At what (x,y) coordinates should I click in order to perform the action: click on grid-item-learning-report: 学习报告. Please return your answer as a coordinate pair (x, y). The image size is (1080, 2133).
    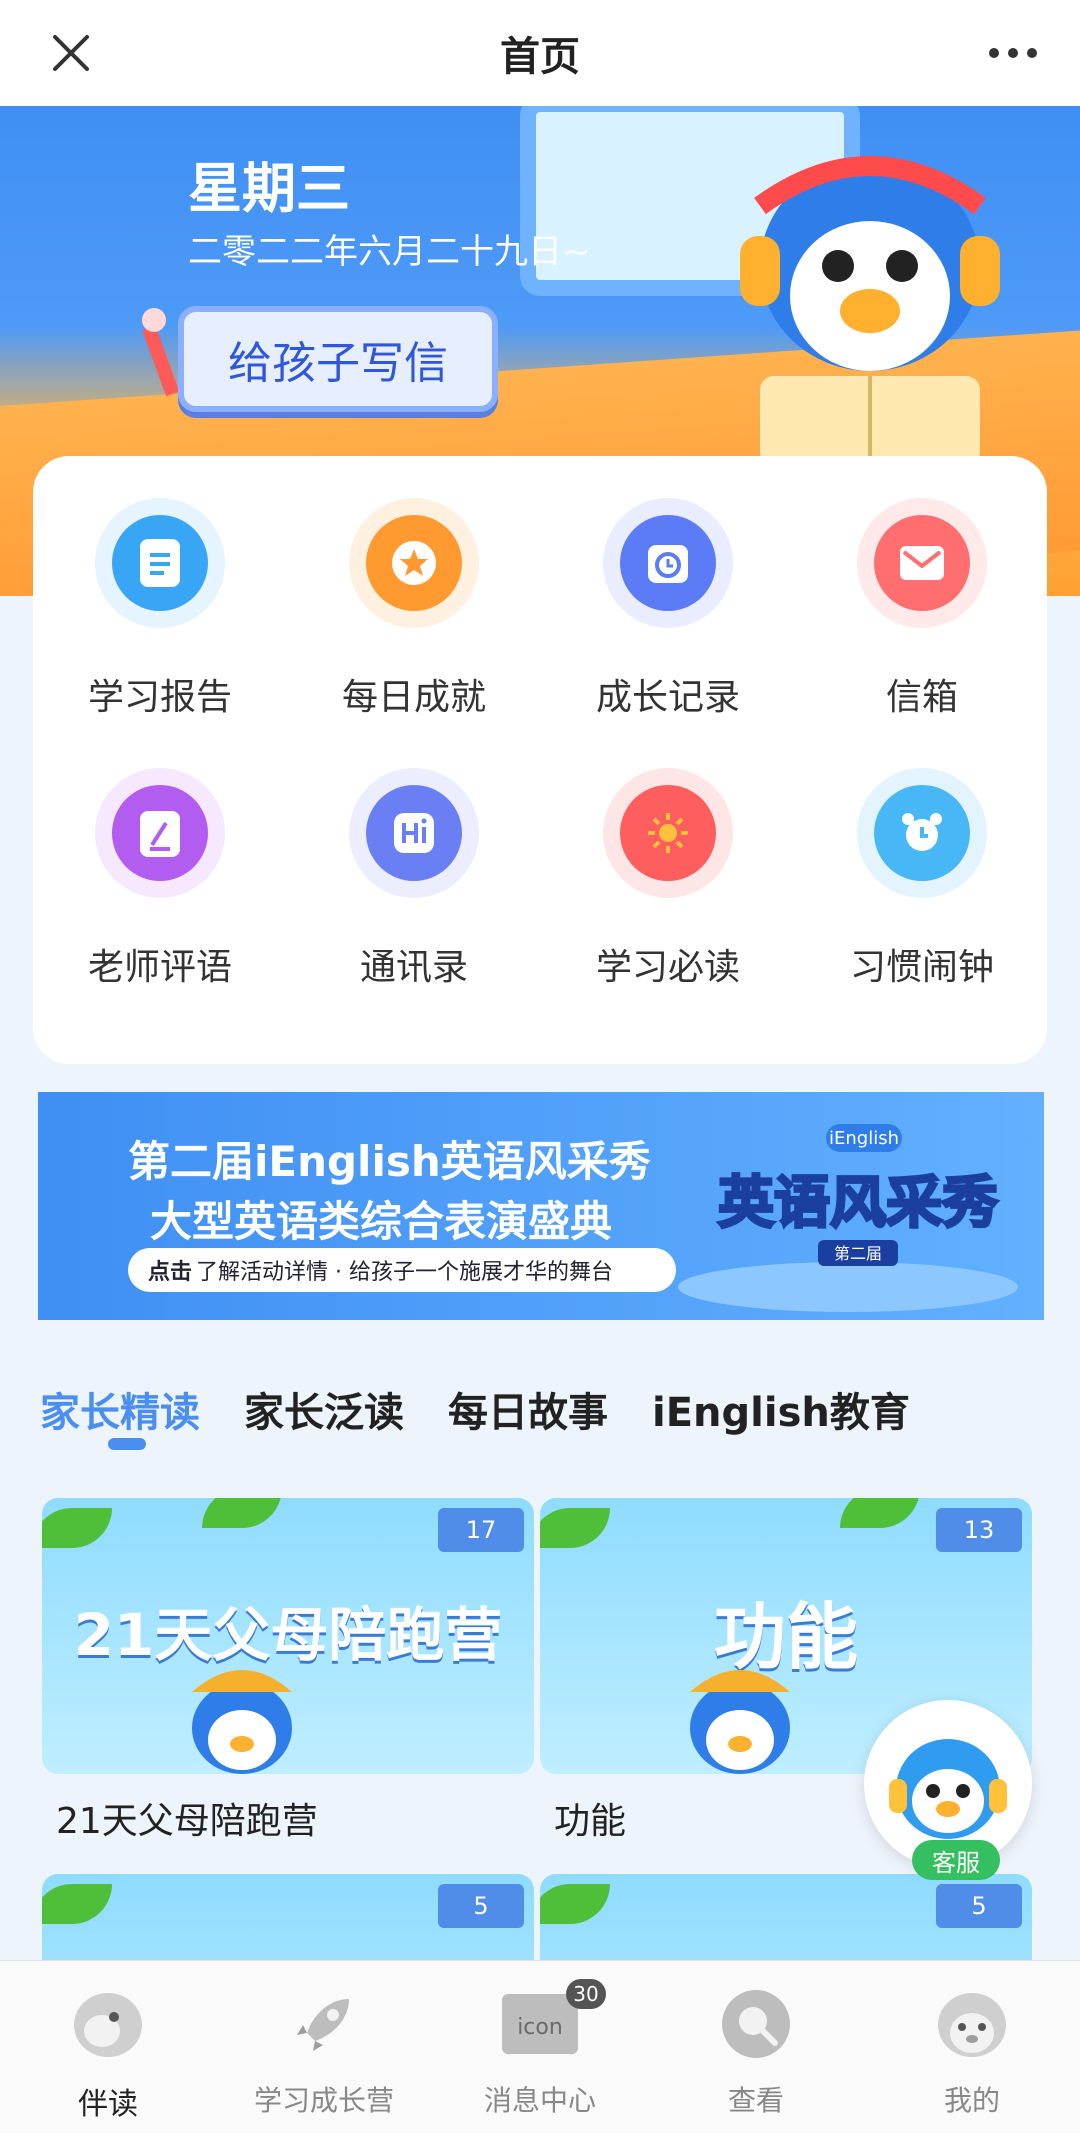
    Looking at the image, I should click on (160, 591).